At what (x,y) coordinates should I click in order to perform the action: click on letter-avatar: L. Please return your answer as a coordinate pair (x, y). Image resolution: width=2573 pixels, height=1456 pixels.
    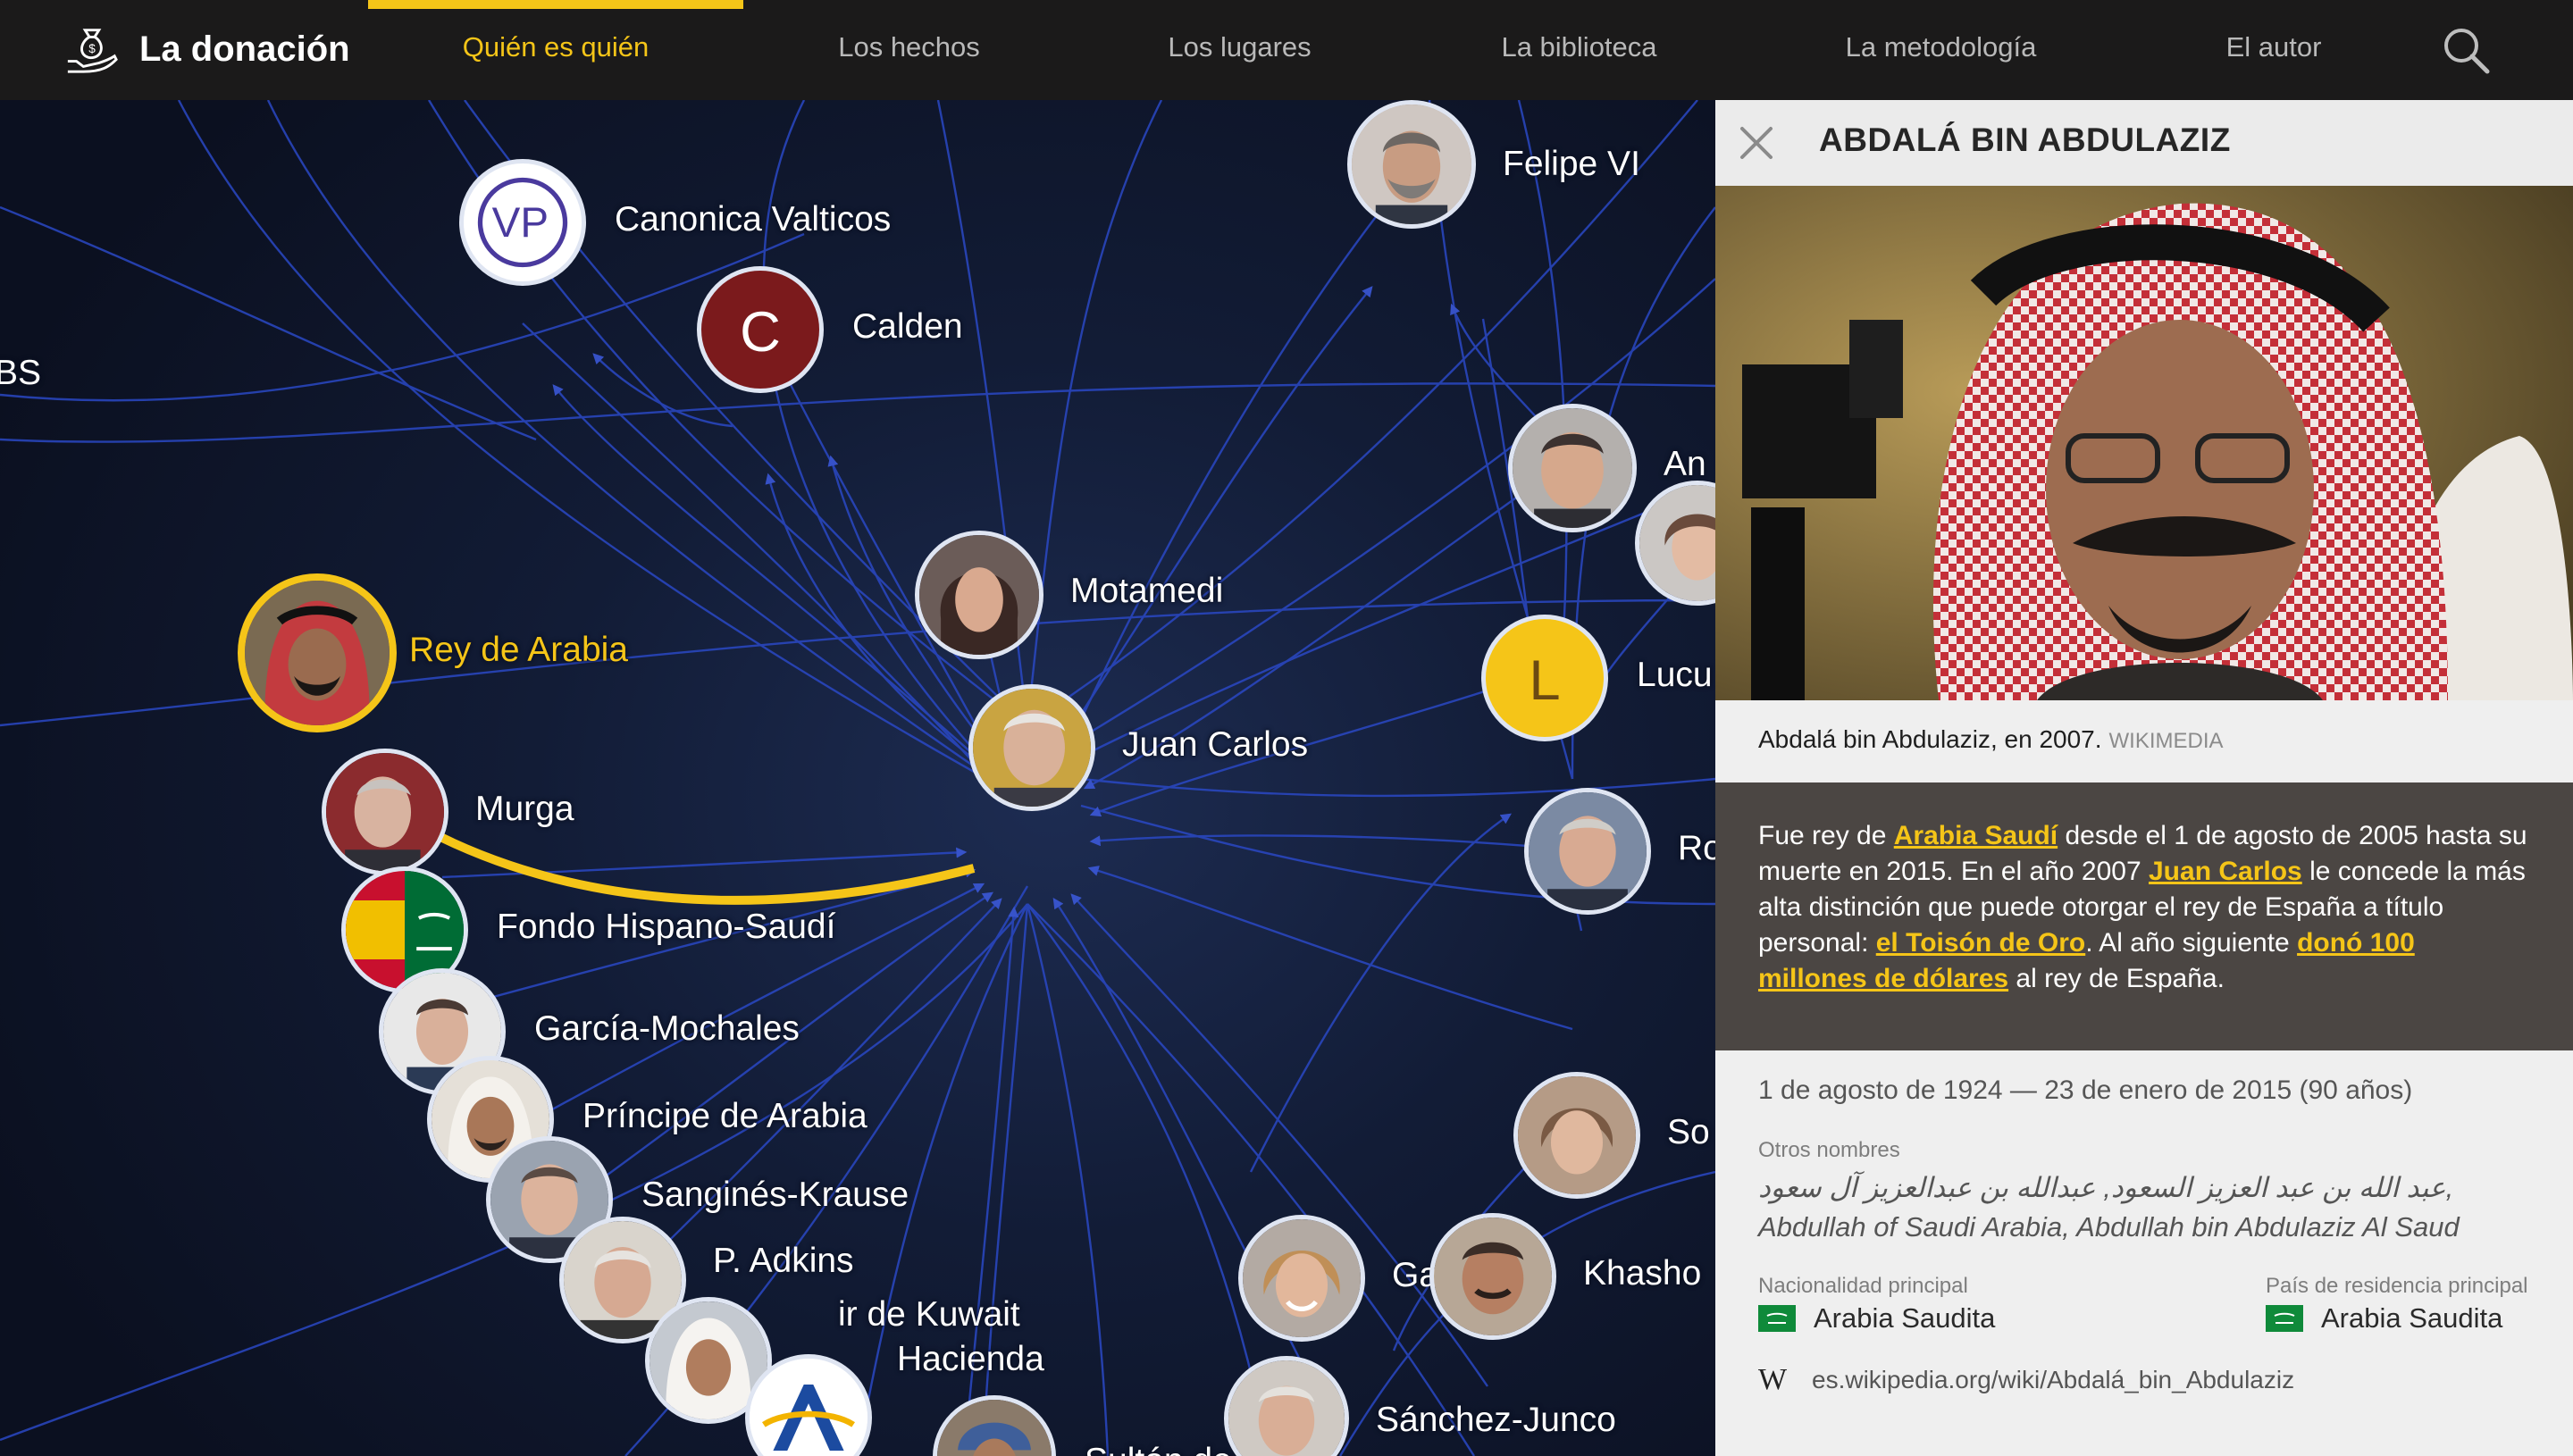
    Looking at the image, I should click on (1544, 680).